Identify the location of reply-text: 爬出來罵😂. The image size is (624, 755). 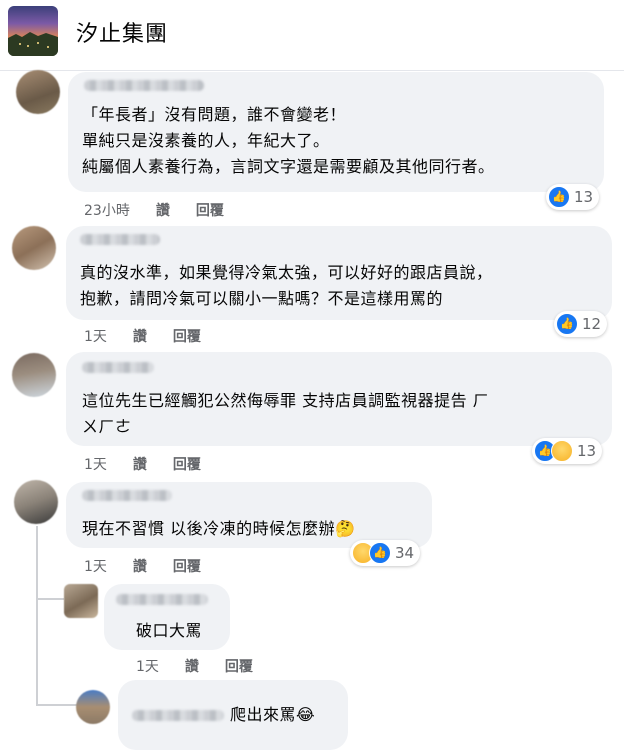
(273, 714).